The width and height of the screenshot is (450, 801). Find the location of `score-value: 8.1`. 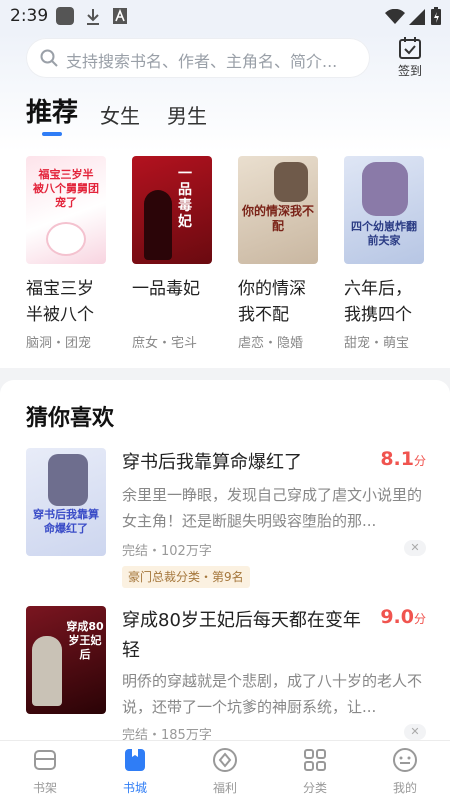

score-value: 8.1 is located at coordinates (397, 459).